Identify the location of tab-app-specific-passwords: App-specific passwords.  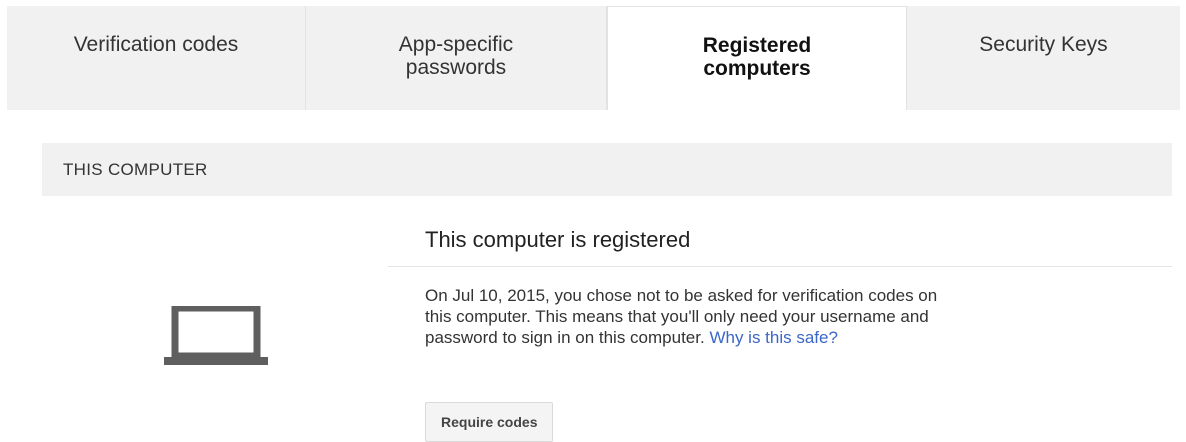
(456, 58).